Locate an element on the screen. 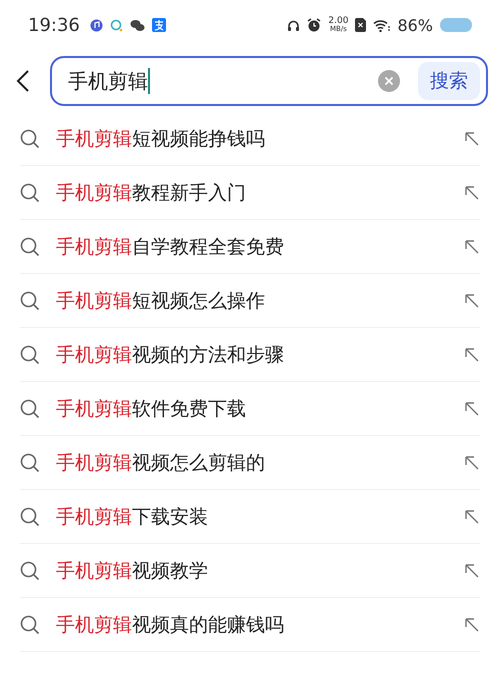 This screenshot has height=678, width=500. alipay-icon is located at coordinates (159, 25).